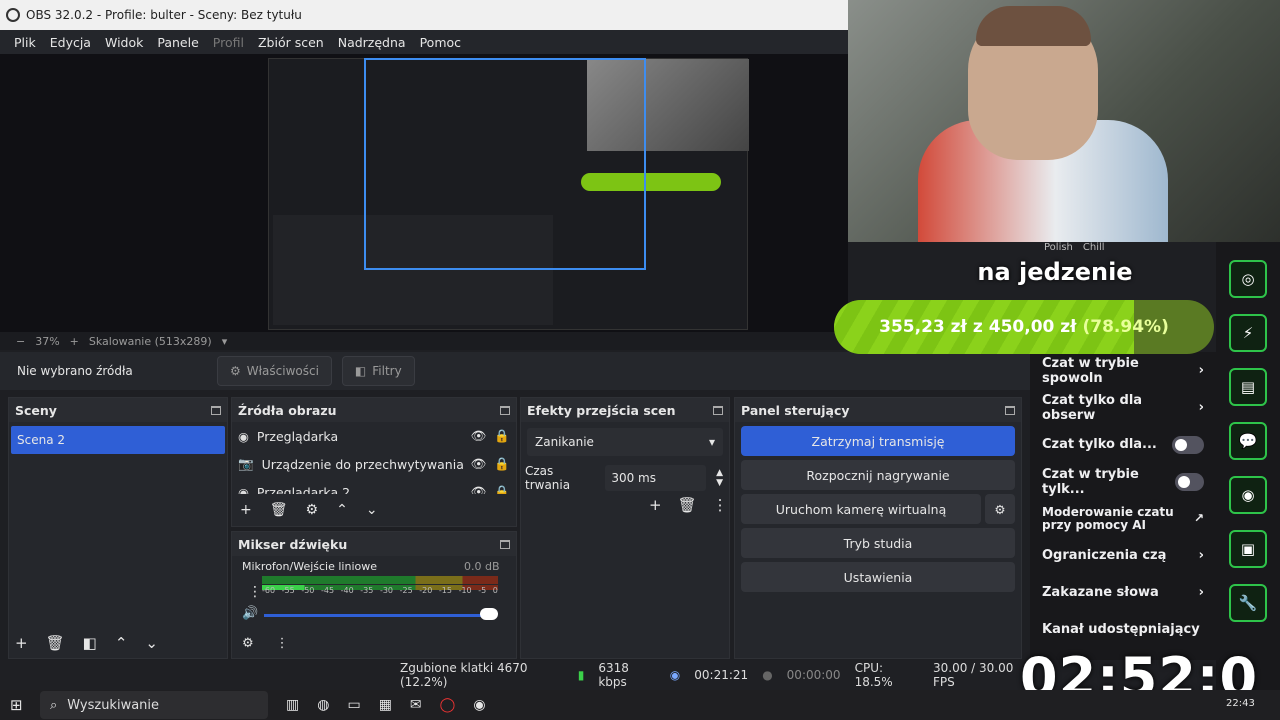 This screenshot has width=1280, height=720. What do you see at coordinates (385, 705) in the screenshot?
I see `store-icon: ▦` at bounding box center [385, 705].